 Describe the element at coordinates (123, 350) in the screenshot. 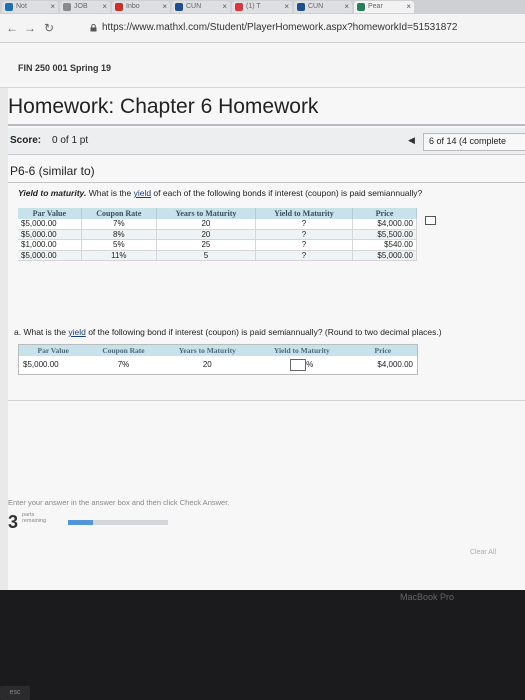

I see `column-header: Coupon Rate` at that location.